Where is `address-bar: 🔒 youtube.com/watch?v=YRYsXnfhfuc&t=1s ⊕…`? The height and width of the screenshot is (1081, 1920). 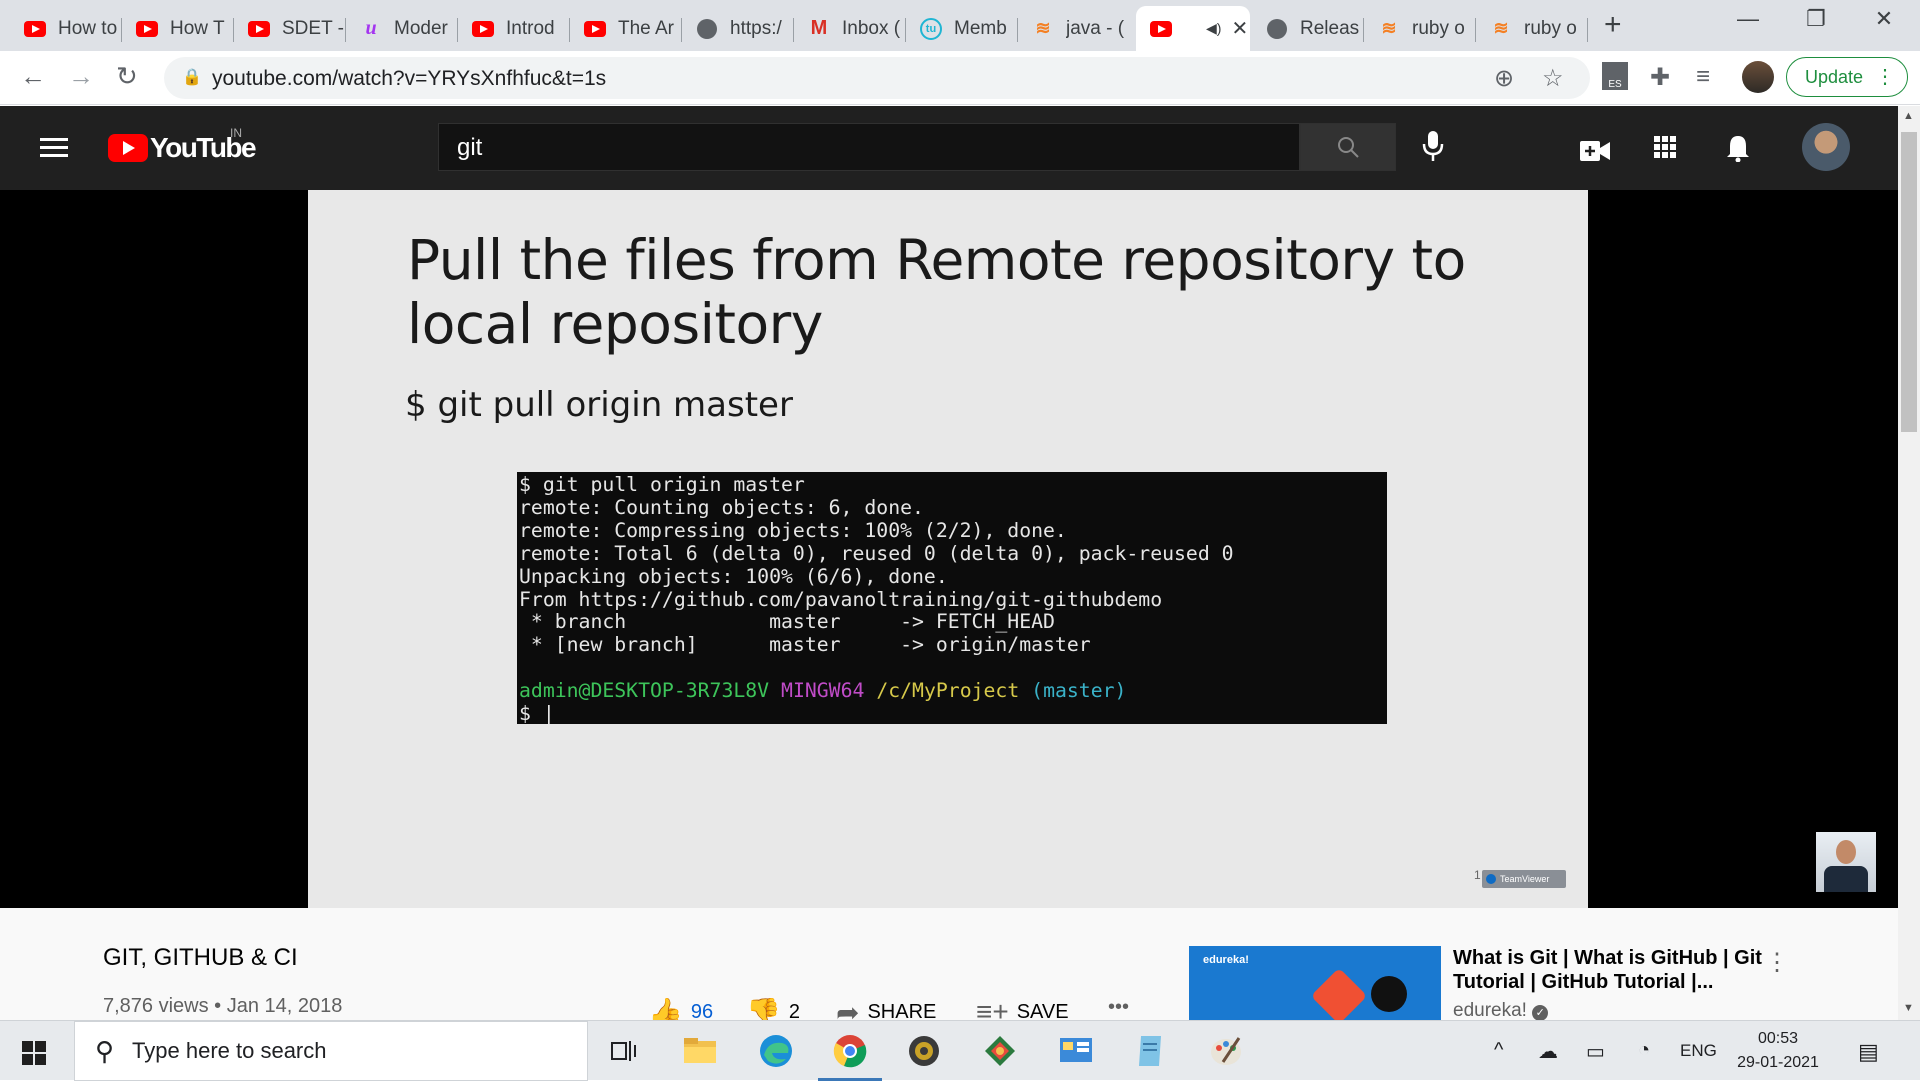
address-bar: 🔒 youtube.com/watch?v=YRYsXnfhfuc&t=1s ⊕… is located at coordinates (877, 78).